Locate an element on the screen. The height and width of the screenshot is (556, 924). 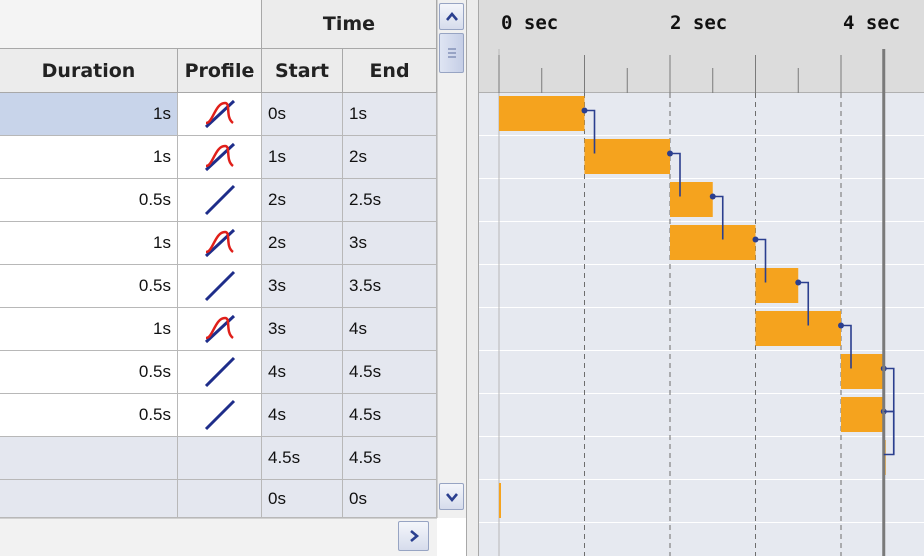
end-cell: 4s is located at coordinates (390, 329).